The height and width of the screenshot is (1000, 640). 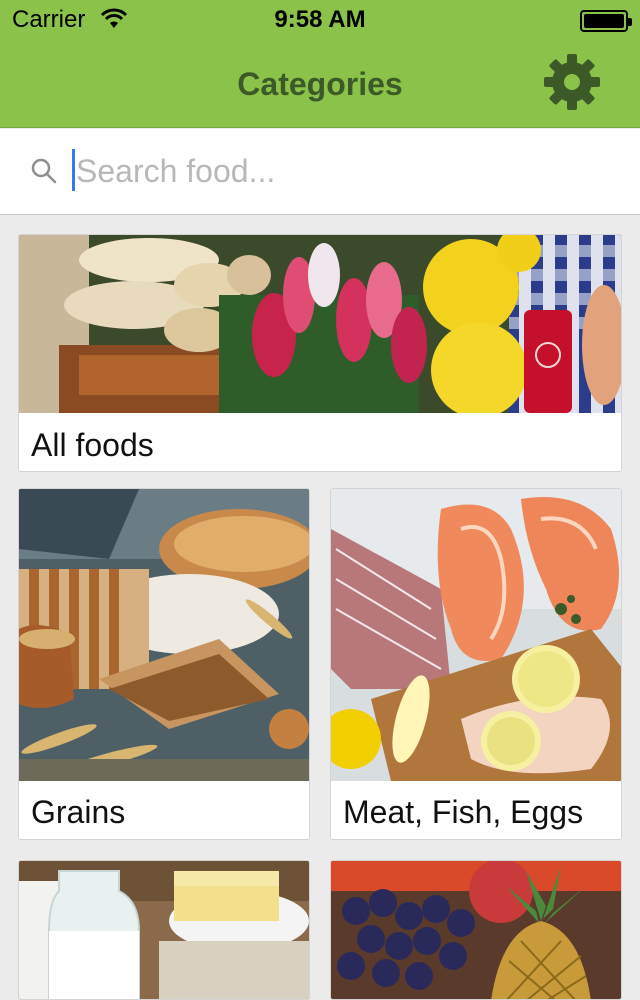 What do you see at coordinates (92, 445) in the screenshot?
I see `category-label: All foods` at bounding box center [92, 445].